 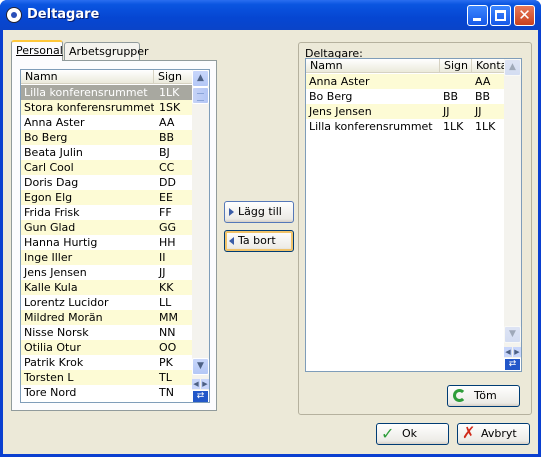 What do you see at coordinates (106, 152) in the screenshot?
I see `list-item: Beata Julin BJ` at bounding box center [106, 152].